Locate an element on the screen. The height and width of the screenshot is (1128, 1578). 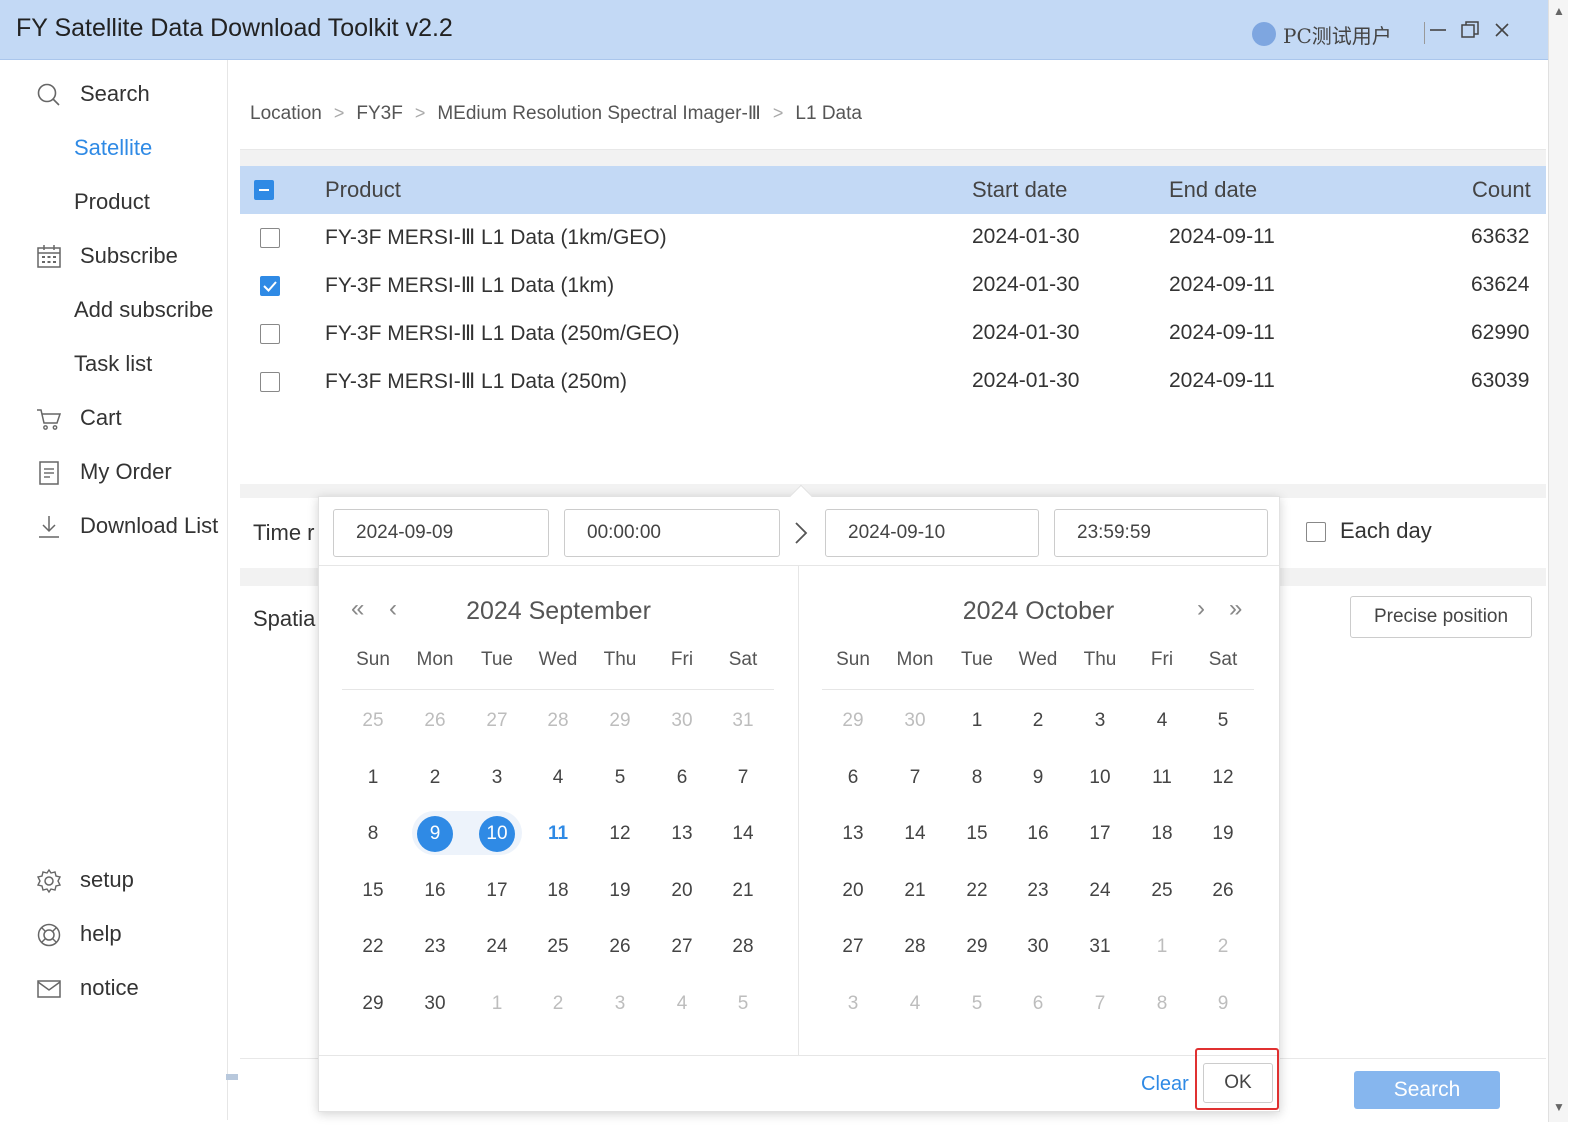
header-end-date: End date is located at coordinates (1213, 190).